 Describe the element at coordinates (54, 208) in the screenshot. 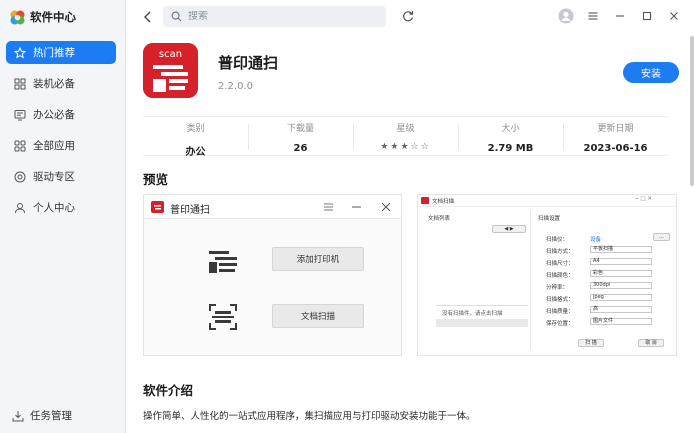

I see `sidebar-item-label: 个人中心` at that location.